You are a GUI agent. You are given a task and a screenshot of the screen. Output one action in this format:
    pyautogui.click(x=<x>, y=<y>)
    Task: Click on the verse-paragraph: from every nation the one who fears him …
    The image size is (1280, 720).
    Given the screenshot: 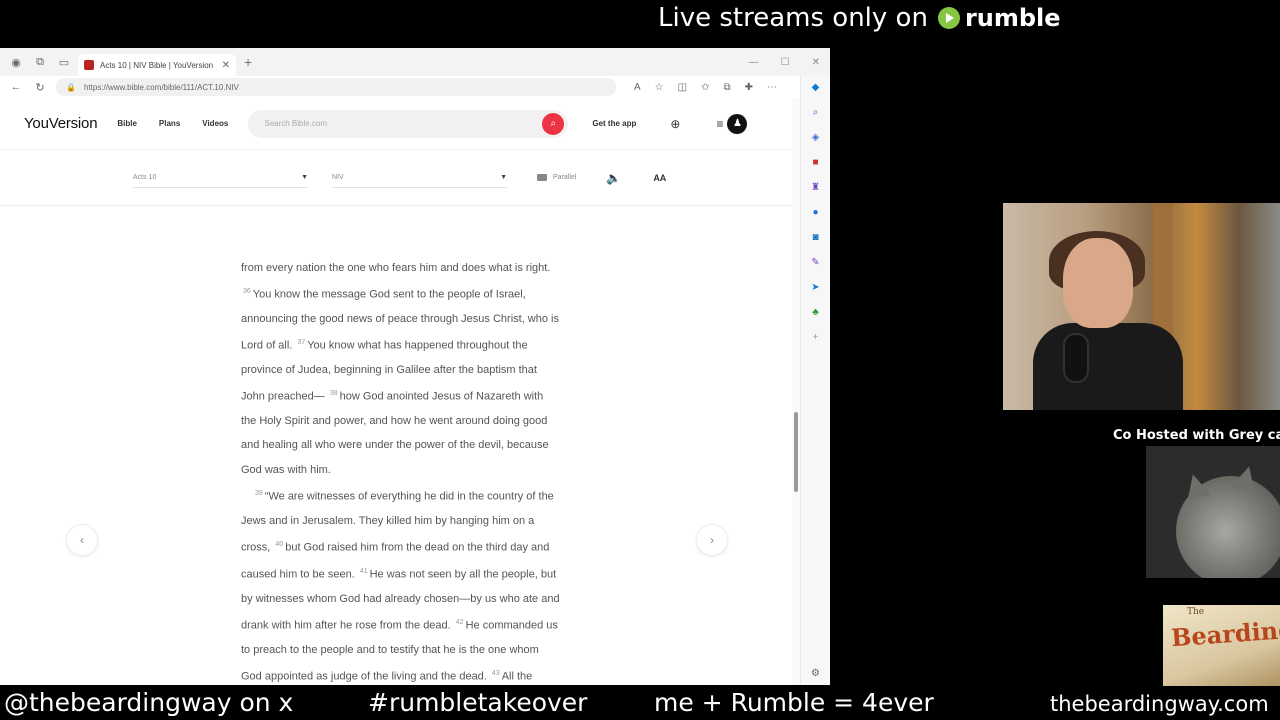 What is the action you would take?
    pyautogui.click(x=400, y=369)
    